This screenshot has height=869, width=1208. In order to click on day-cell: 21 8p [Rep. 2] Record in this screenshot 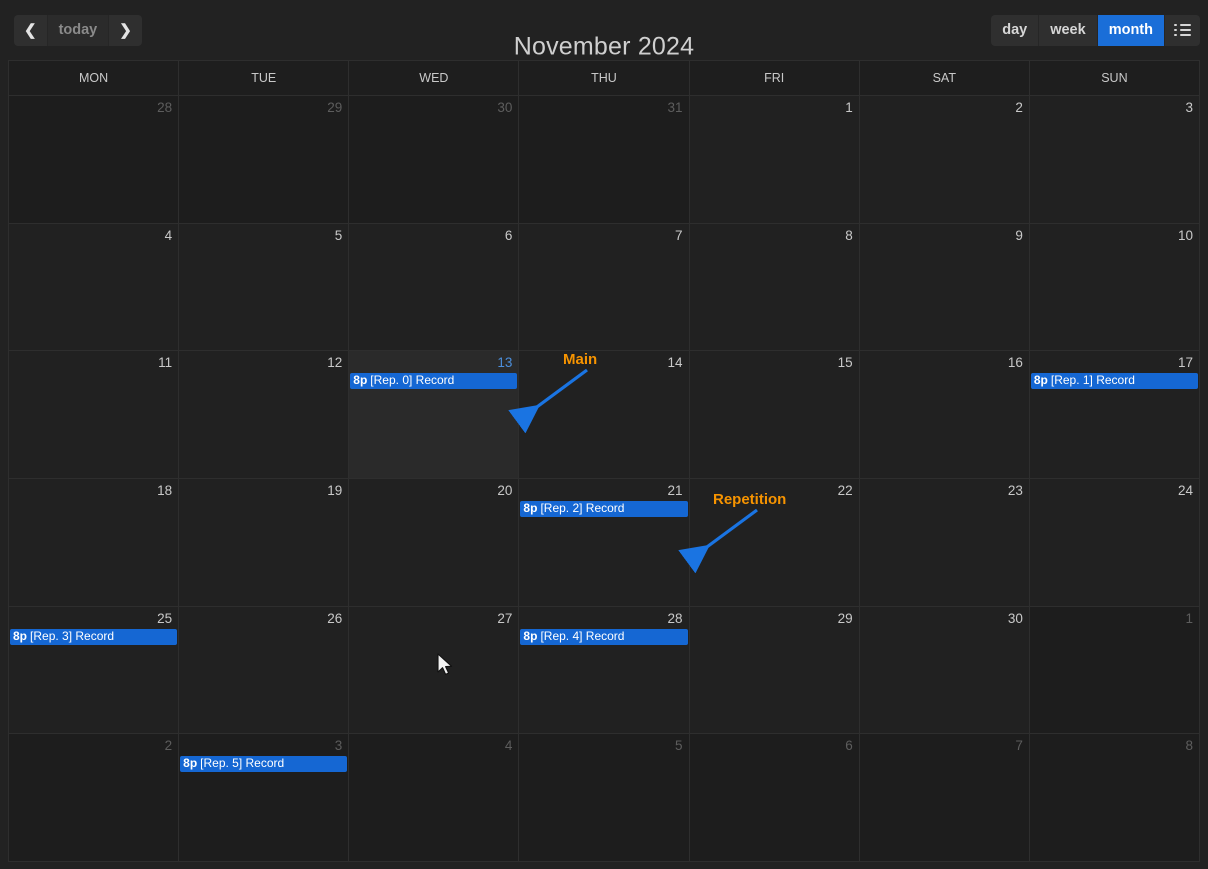, I will do `click(604, 542)`.